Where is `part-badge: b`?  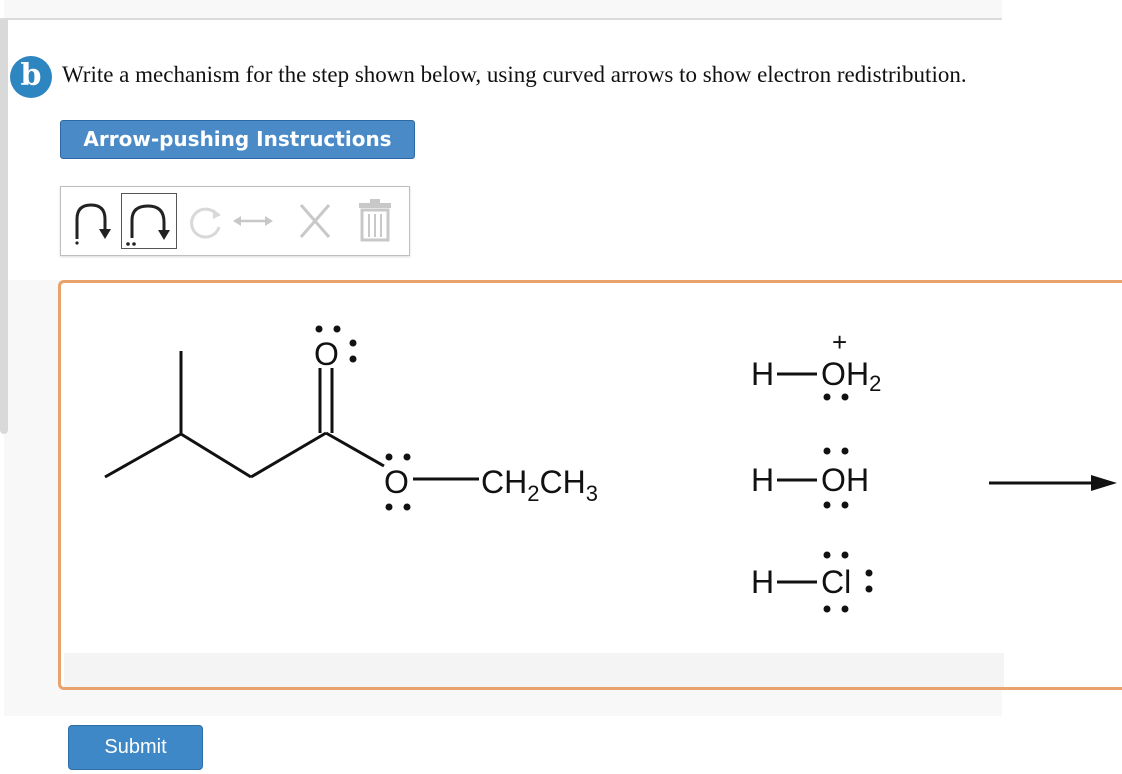 part-badge: b is located at coordinates (31, 77).